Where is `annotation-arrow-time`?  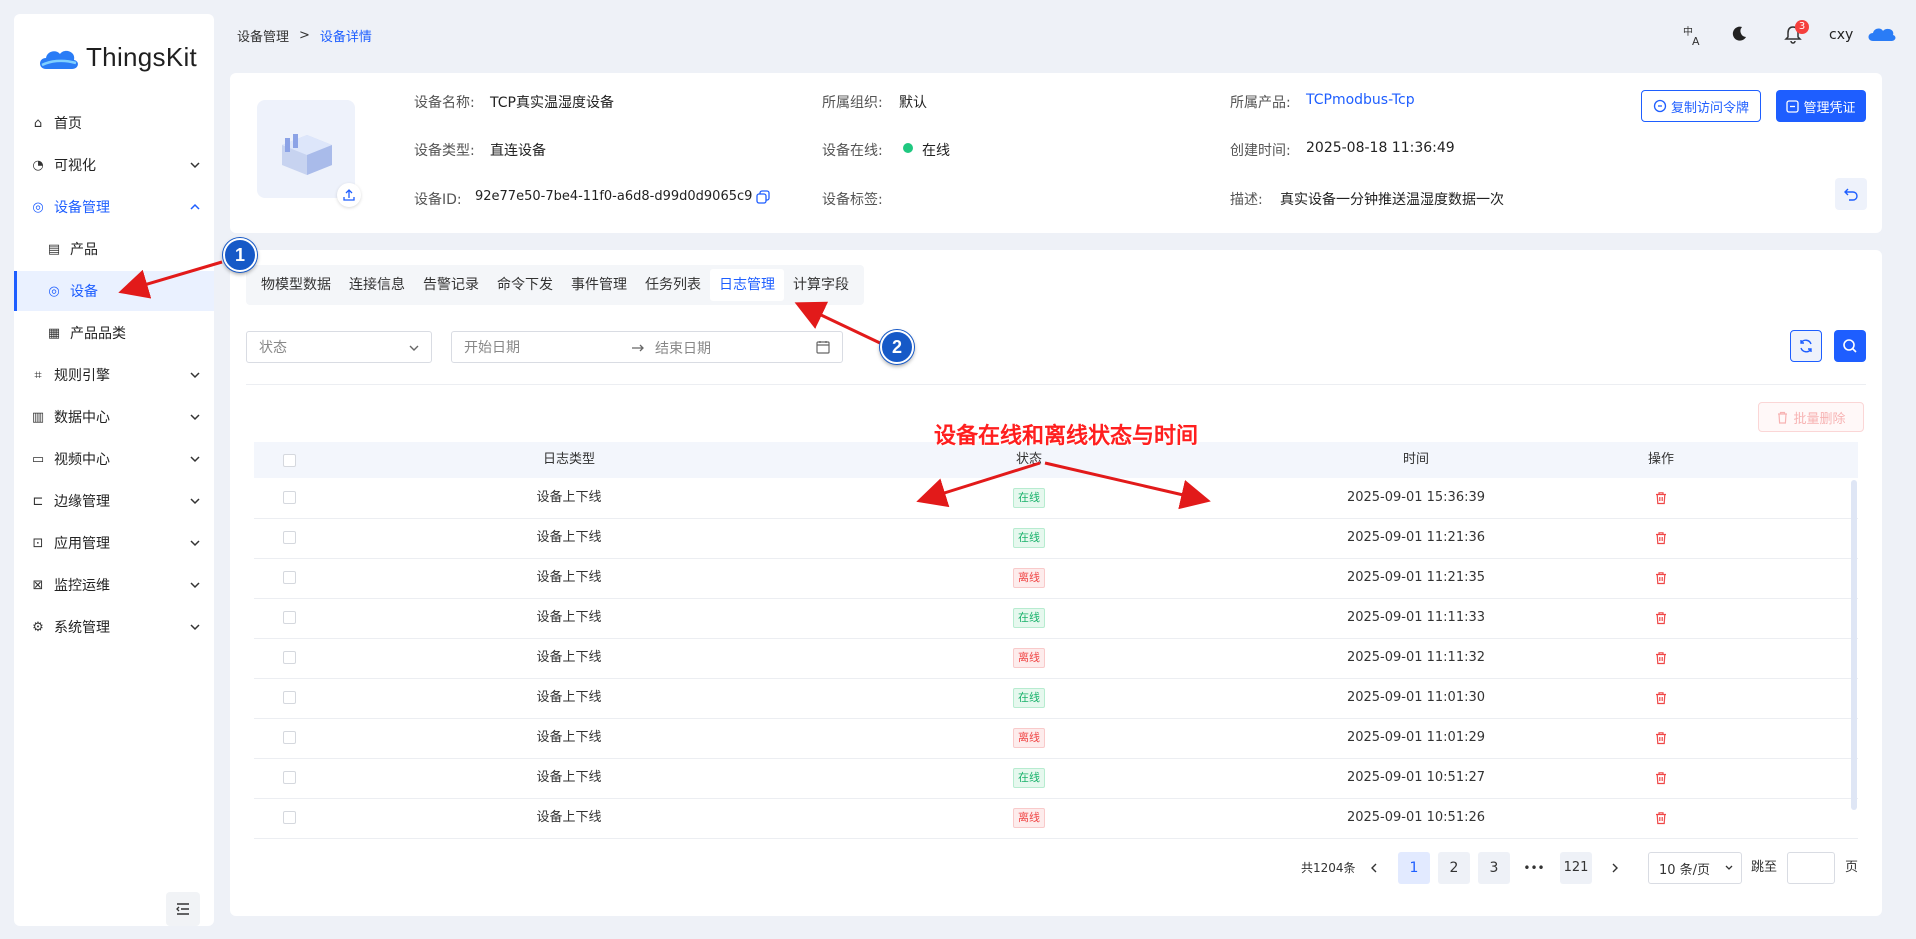
annotation-arrow-time is located at coordinates (1127, 485).